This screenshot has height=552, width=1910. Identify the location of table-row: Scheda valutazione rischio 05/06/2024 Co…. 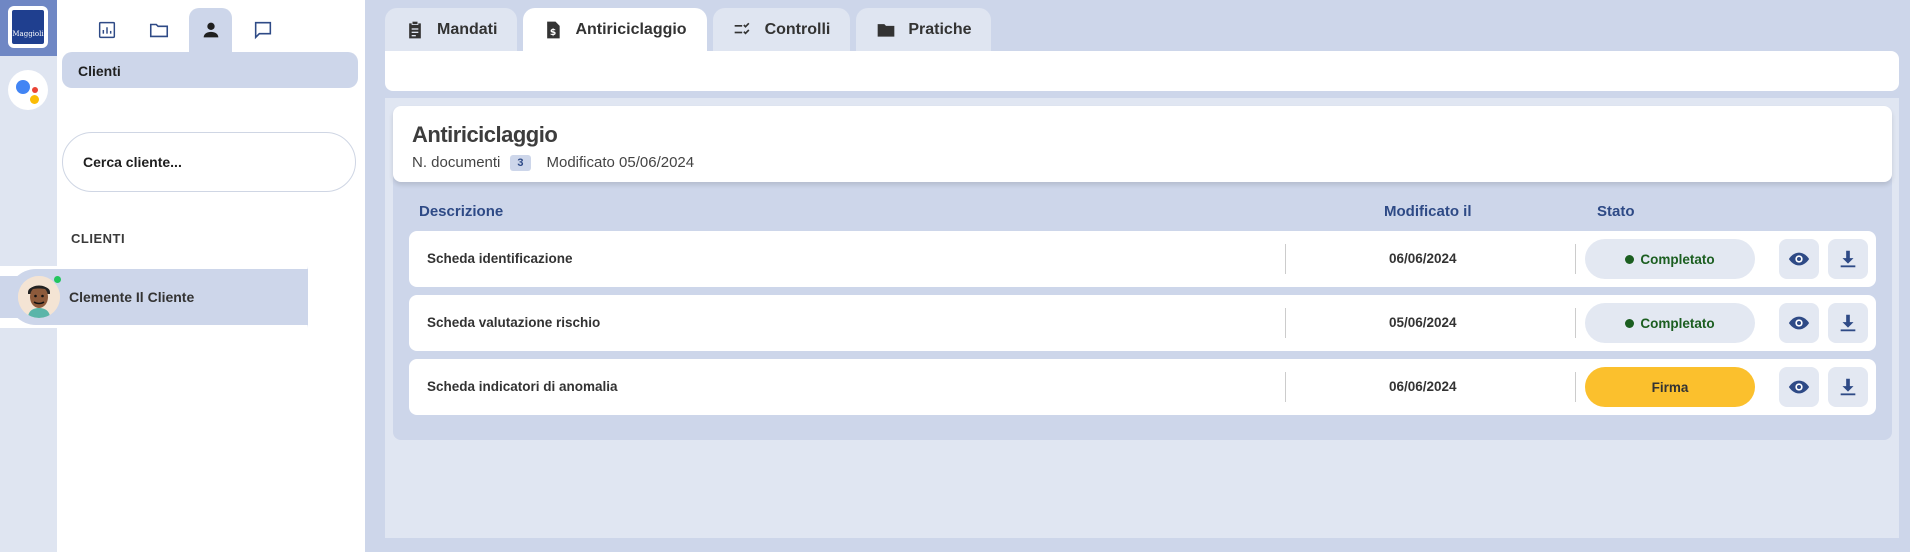
(1142, 323).